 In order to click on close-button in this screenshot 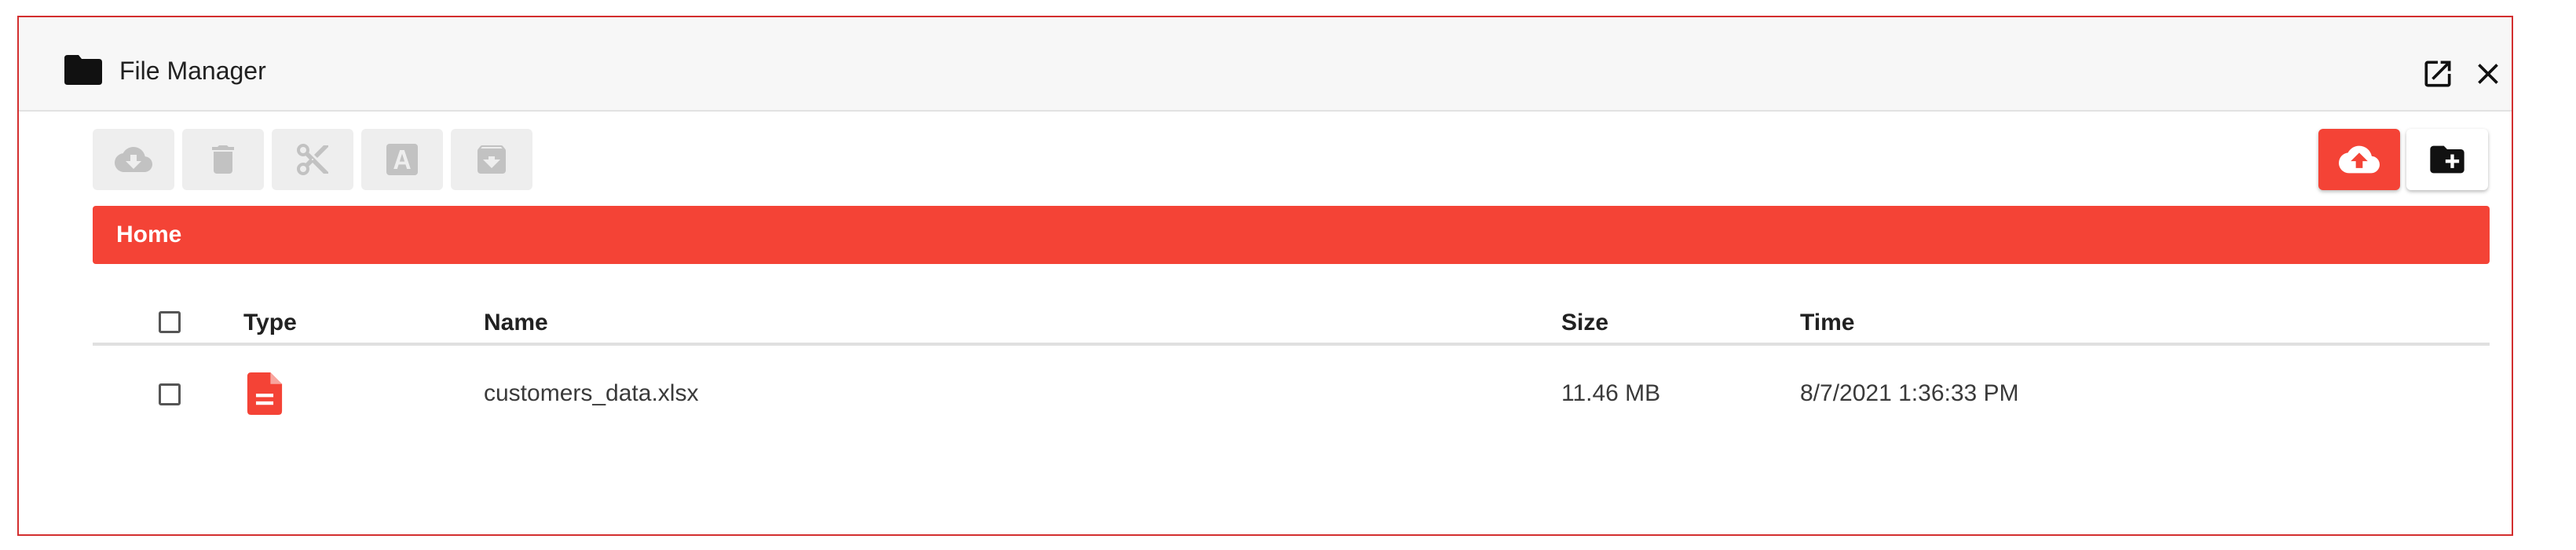, I will do `click(2488, 74)`.